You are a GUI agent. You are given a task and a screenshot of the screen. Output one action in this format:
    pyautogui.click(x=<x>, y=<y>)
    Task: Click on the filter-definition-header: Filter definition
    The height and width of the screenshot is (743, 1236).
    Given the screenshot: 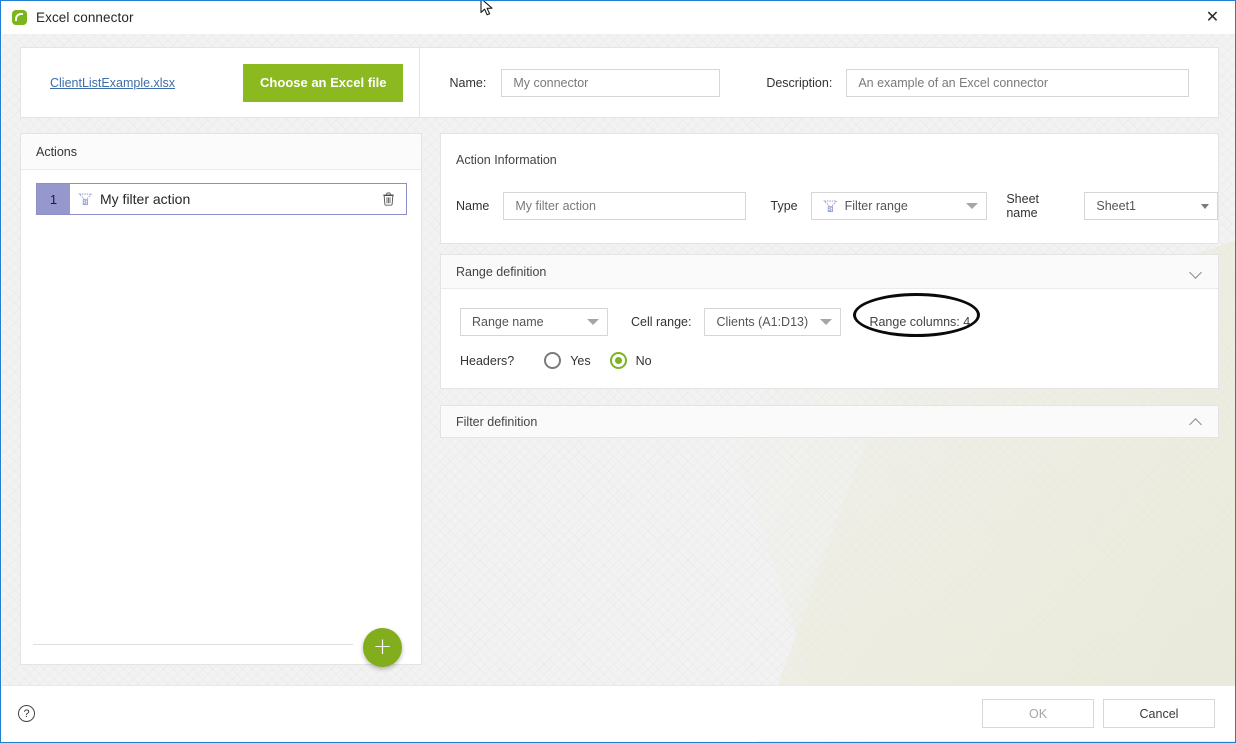 What is the action you would take?
    pyautogui.click(x=829, y=421)
    